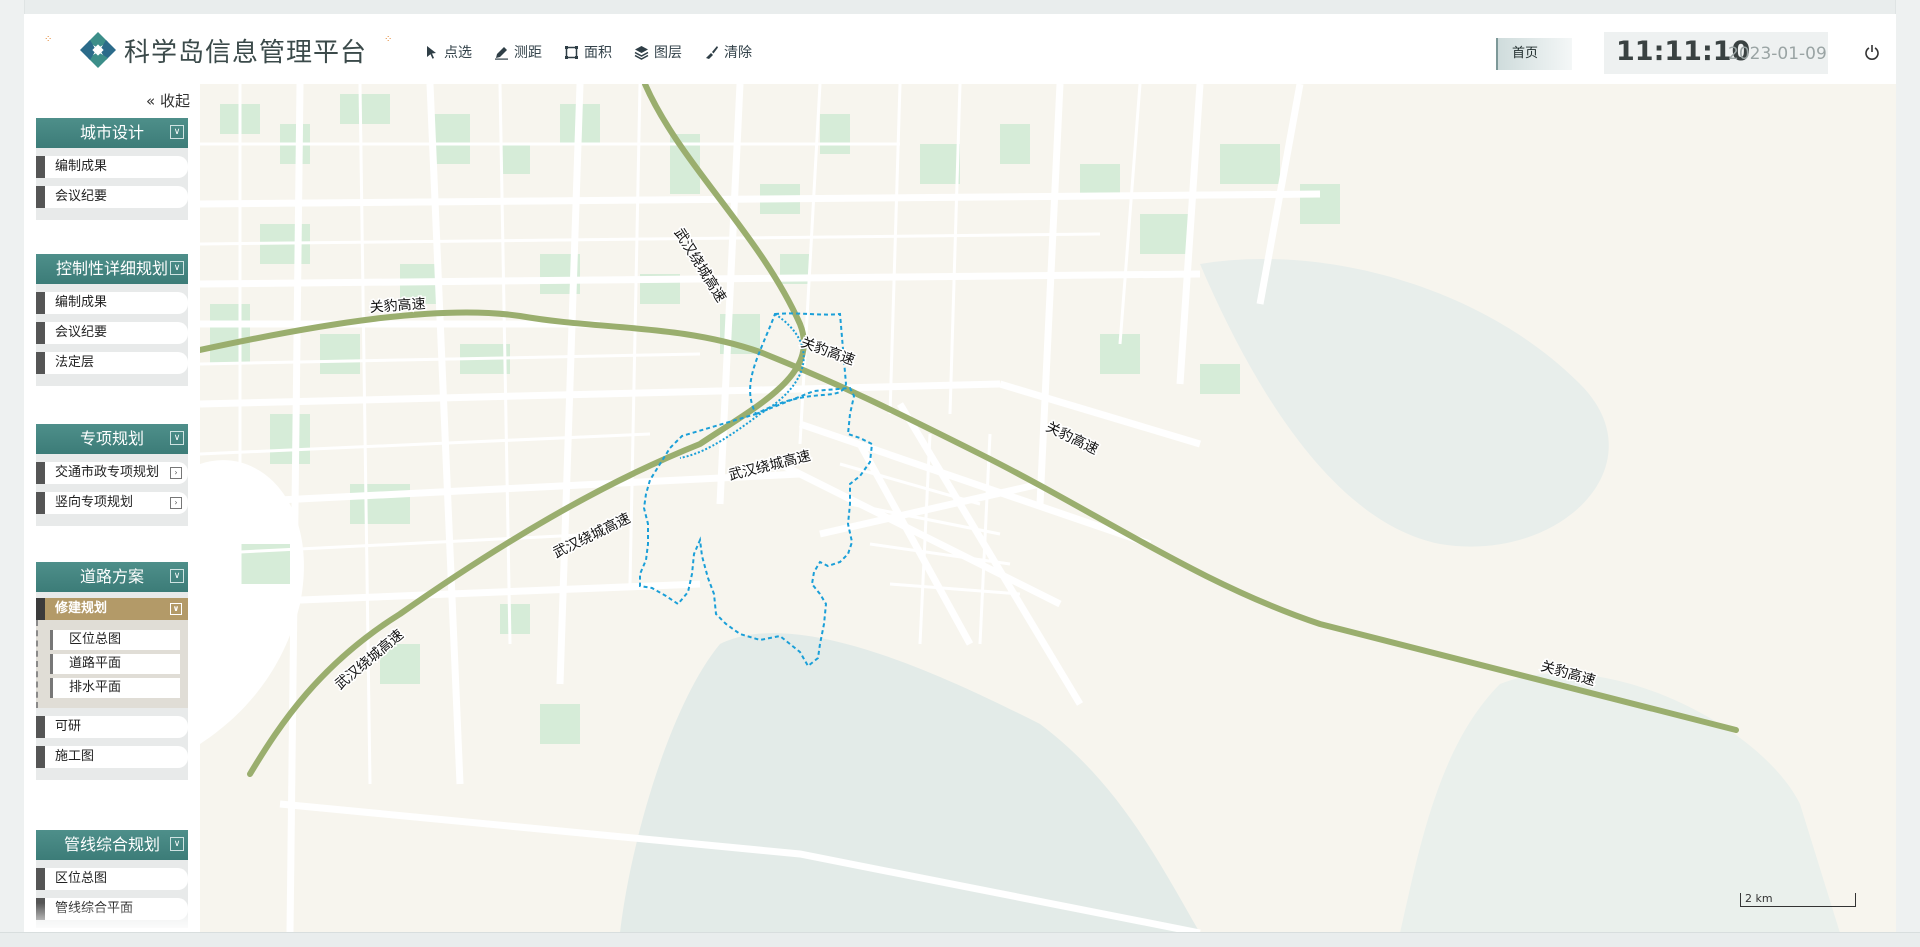 Image resolution: width=1920 pixels, height=947 pixels. Describe the element at coordinates (112, 363) in the screenshot. I see `sidebar-item: 法定层` at that location.